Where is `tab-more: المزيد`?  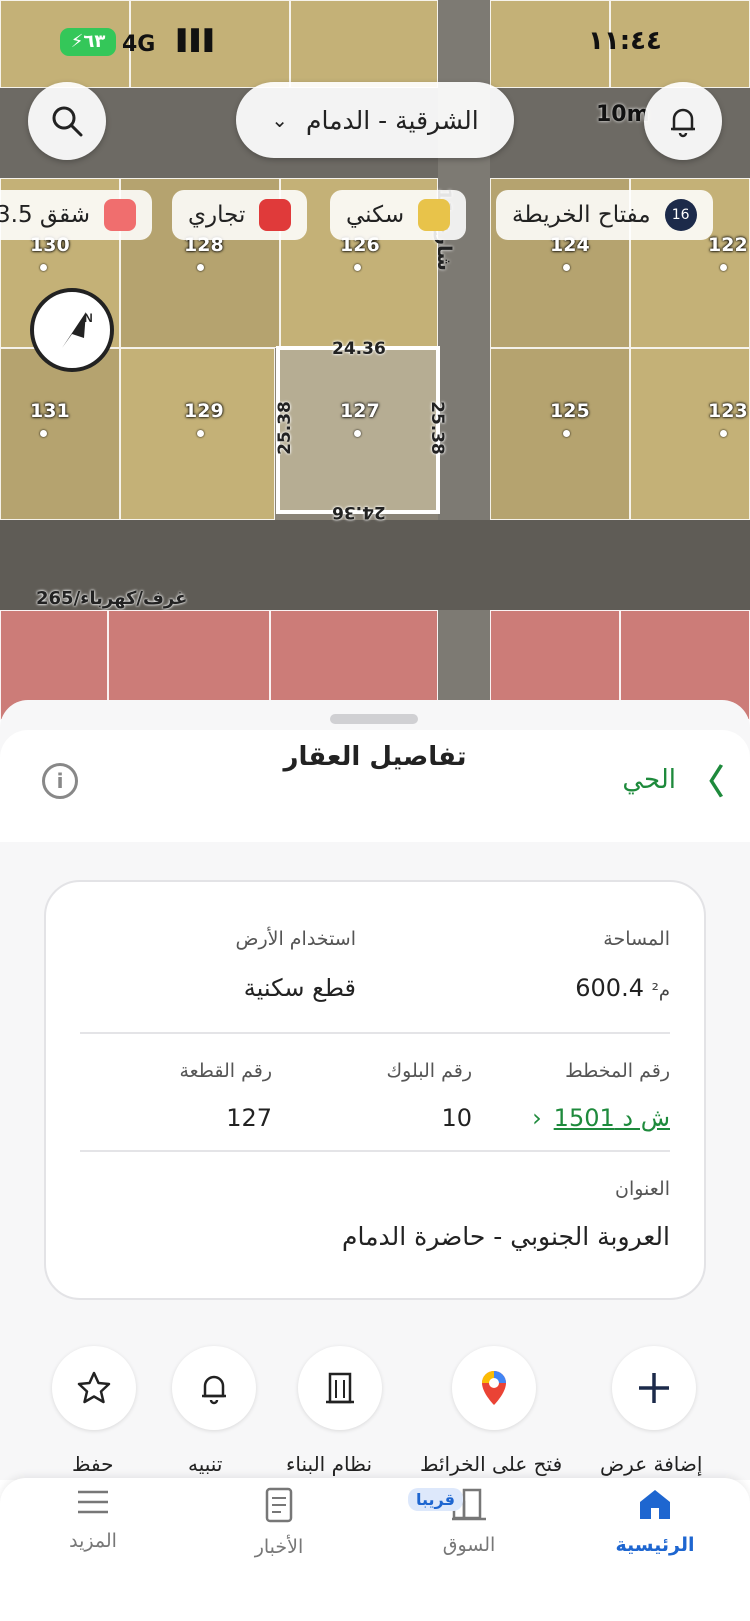
tab-more: المزيد is located at coordinates (93, 1541).